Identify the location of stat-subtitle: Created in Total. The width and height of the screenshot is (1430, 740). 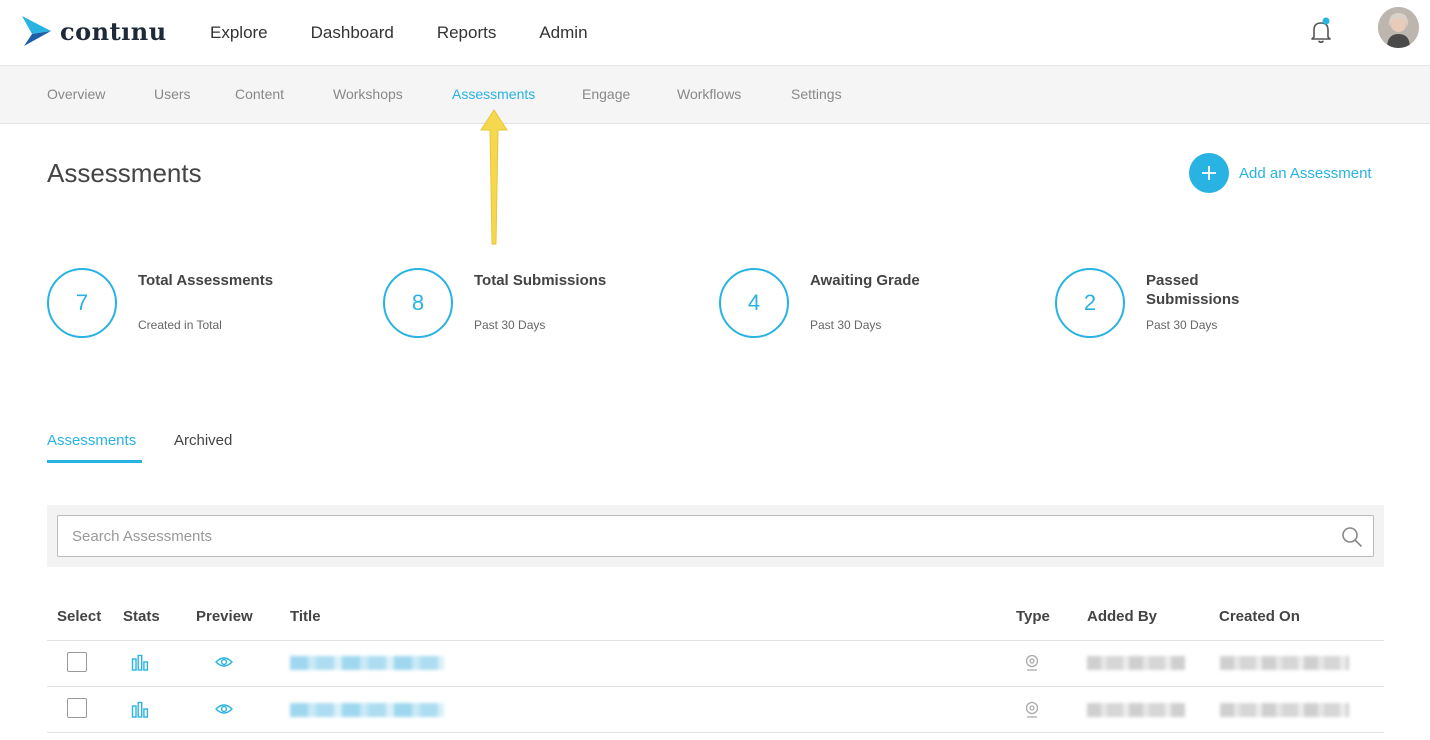
(180, 325).